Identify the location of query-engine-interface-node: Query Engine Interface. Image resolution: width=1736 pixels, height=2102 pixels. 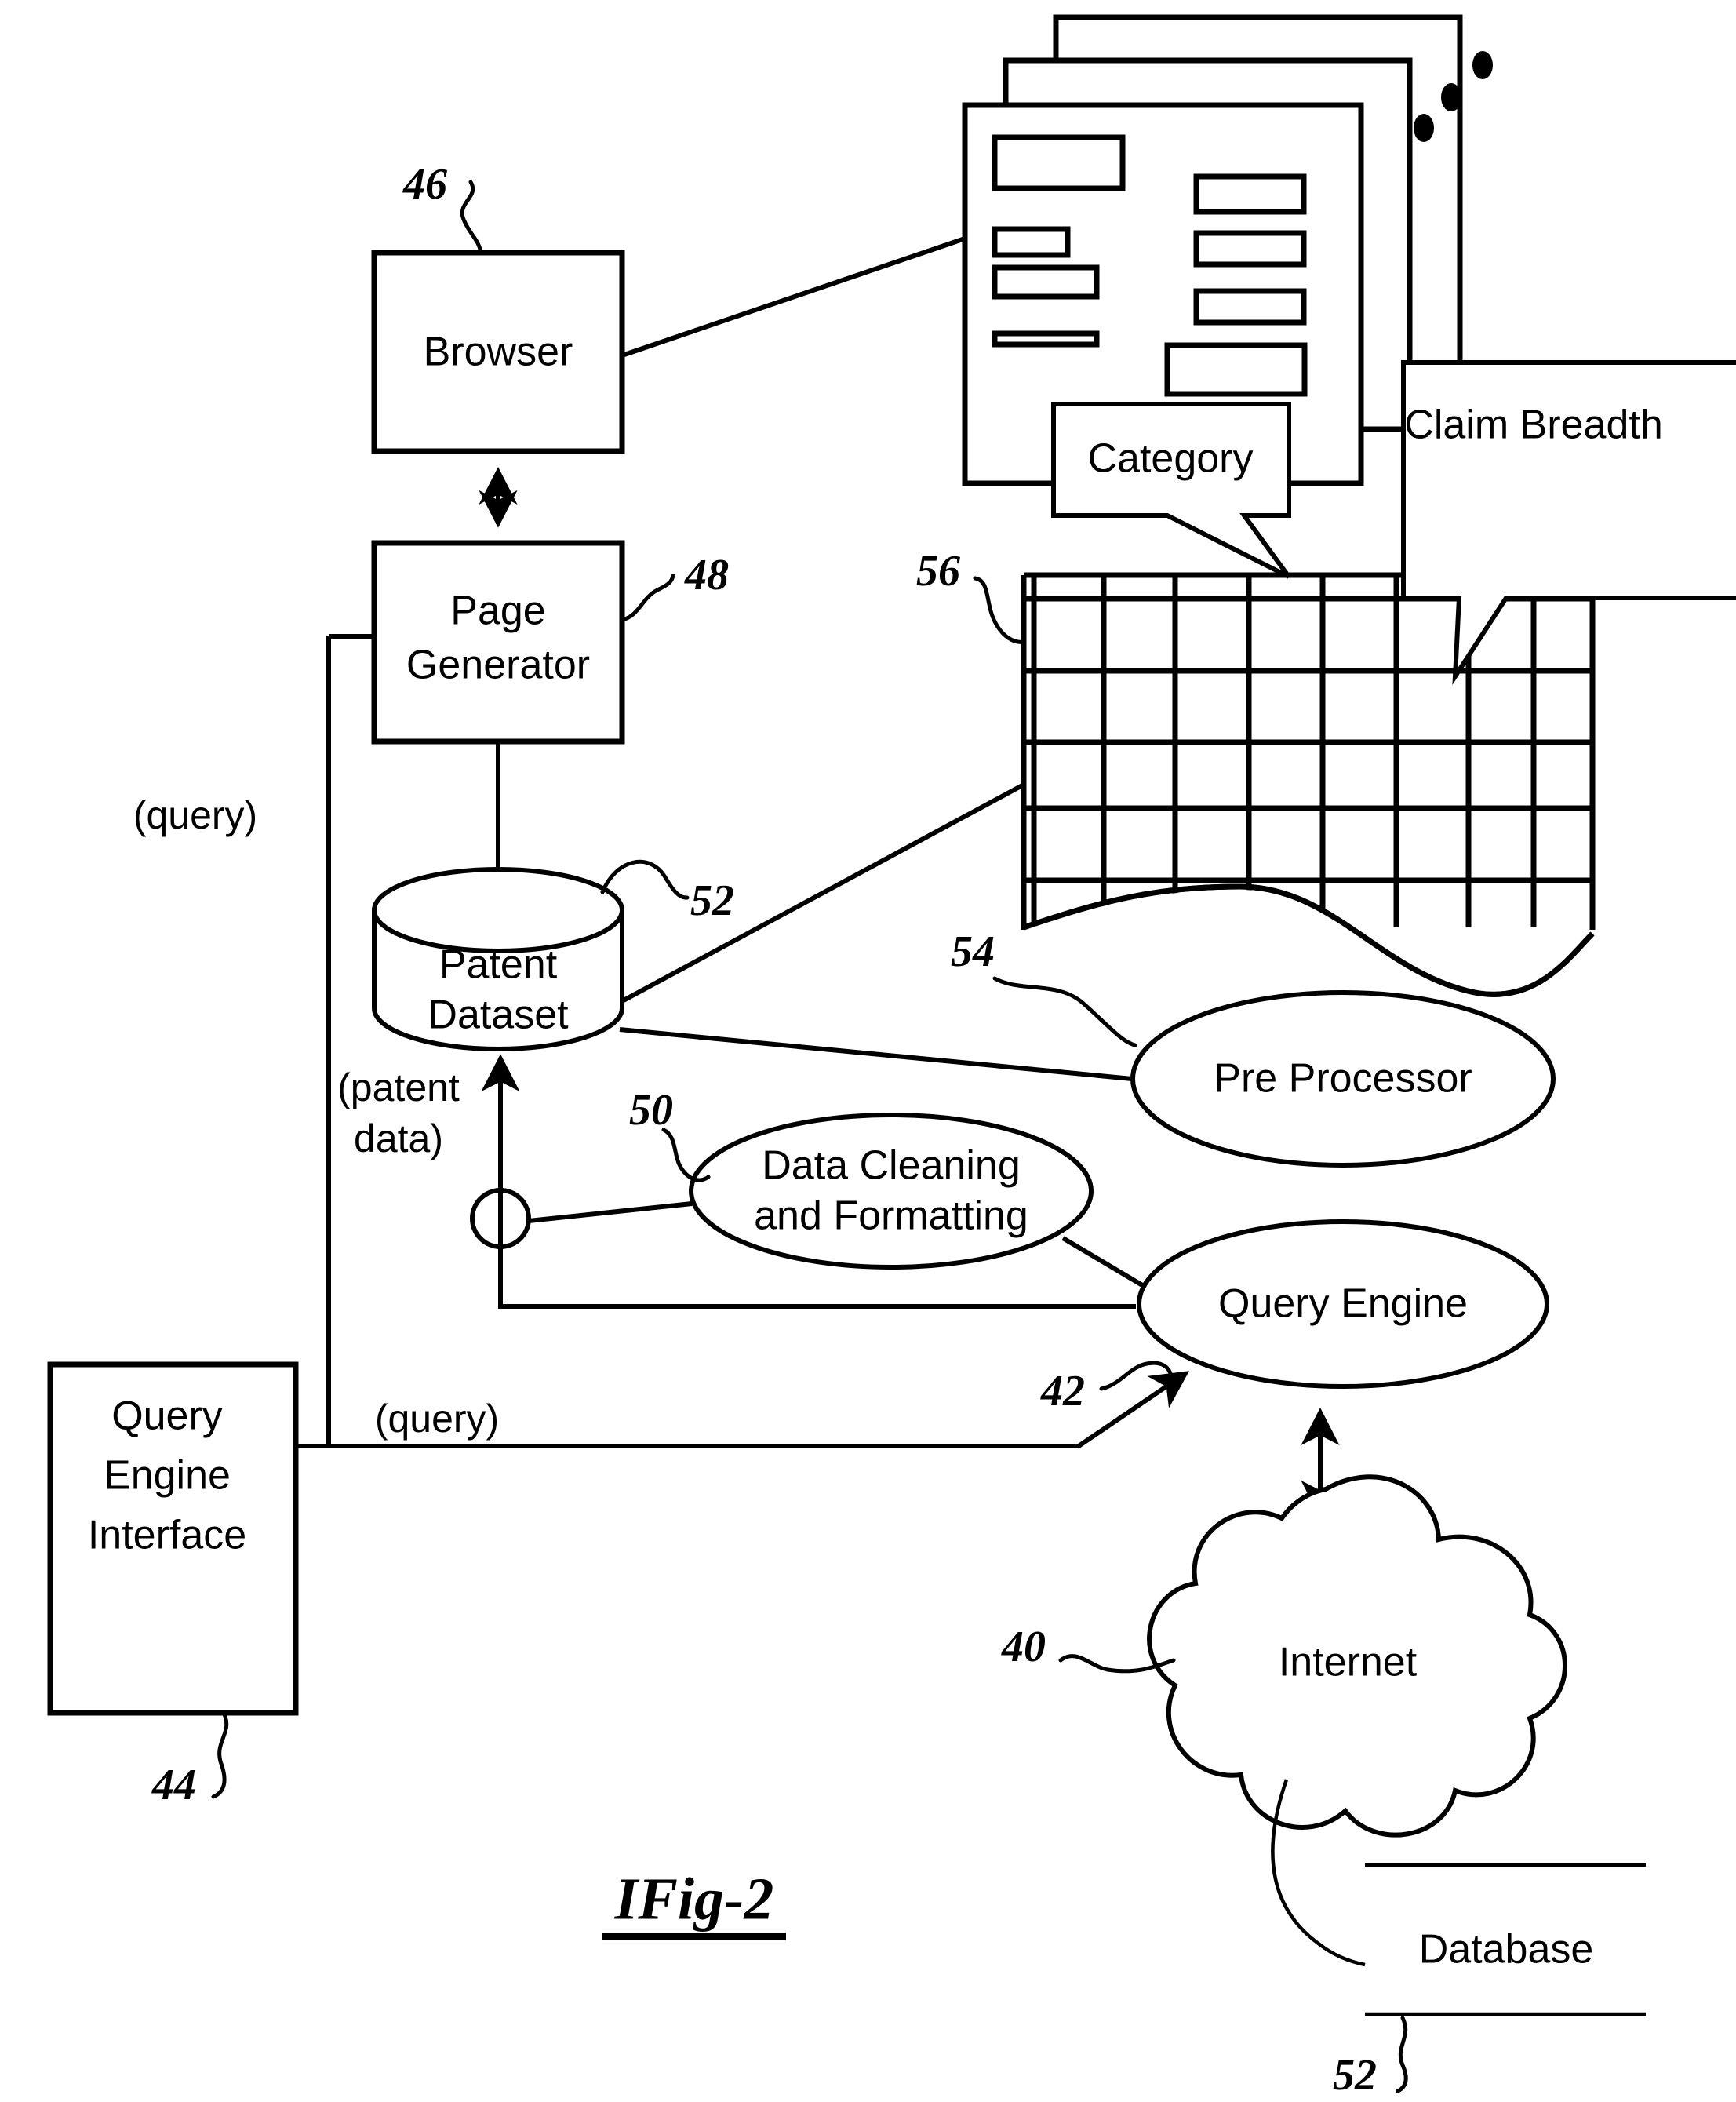
(173, 1538).